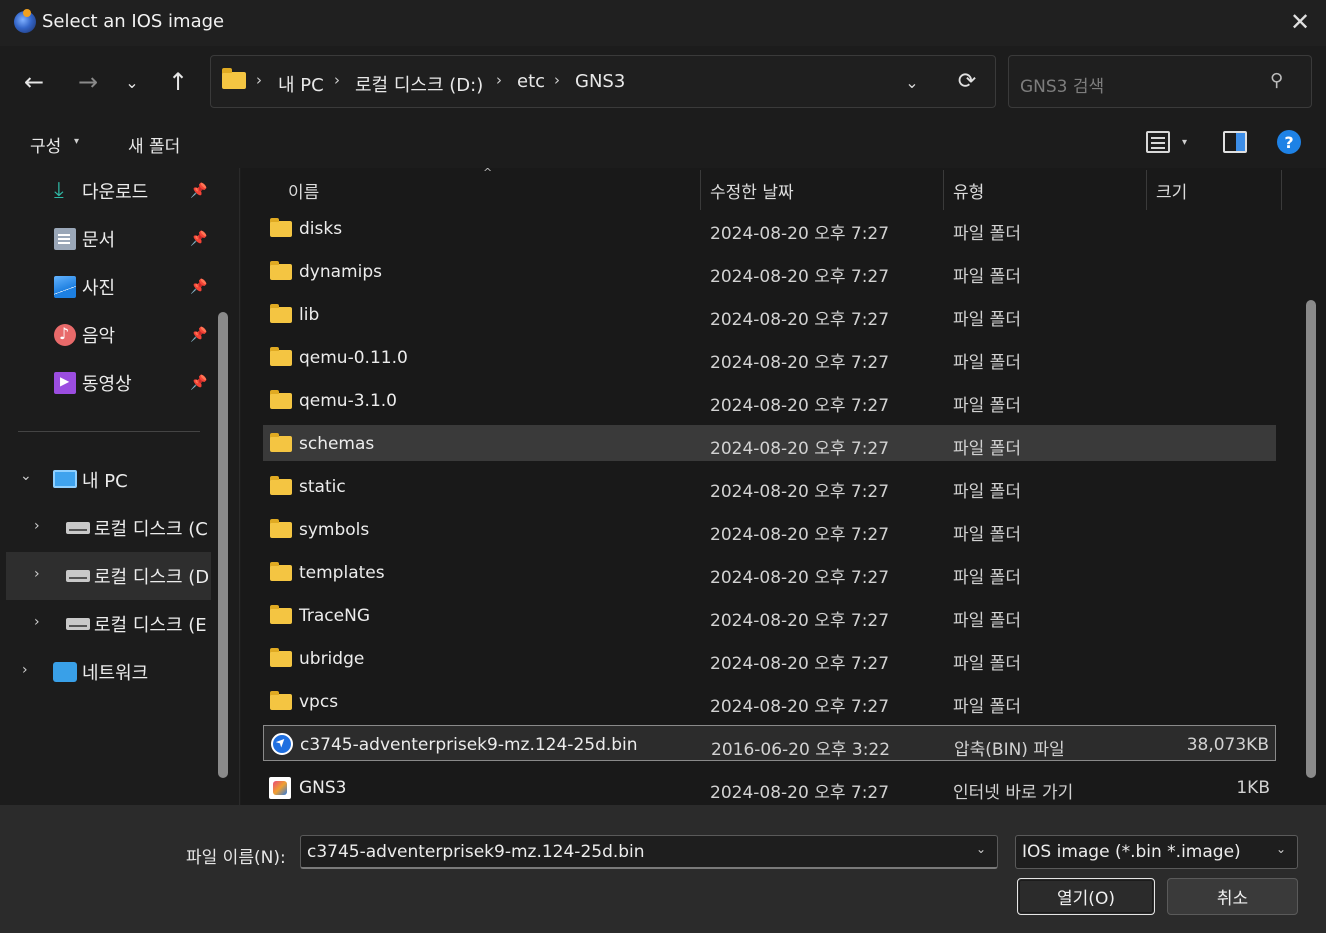 This screenshot has width=1326, height=933. Describe the element at coordinates (1311, 539) in the screenshot. I see `file-list-scrollbar` at that location.